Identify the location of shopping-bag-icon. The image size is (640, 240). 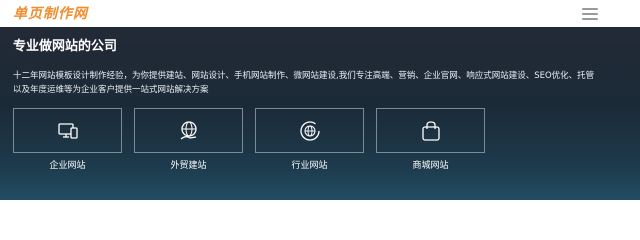
(430, 130).